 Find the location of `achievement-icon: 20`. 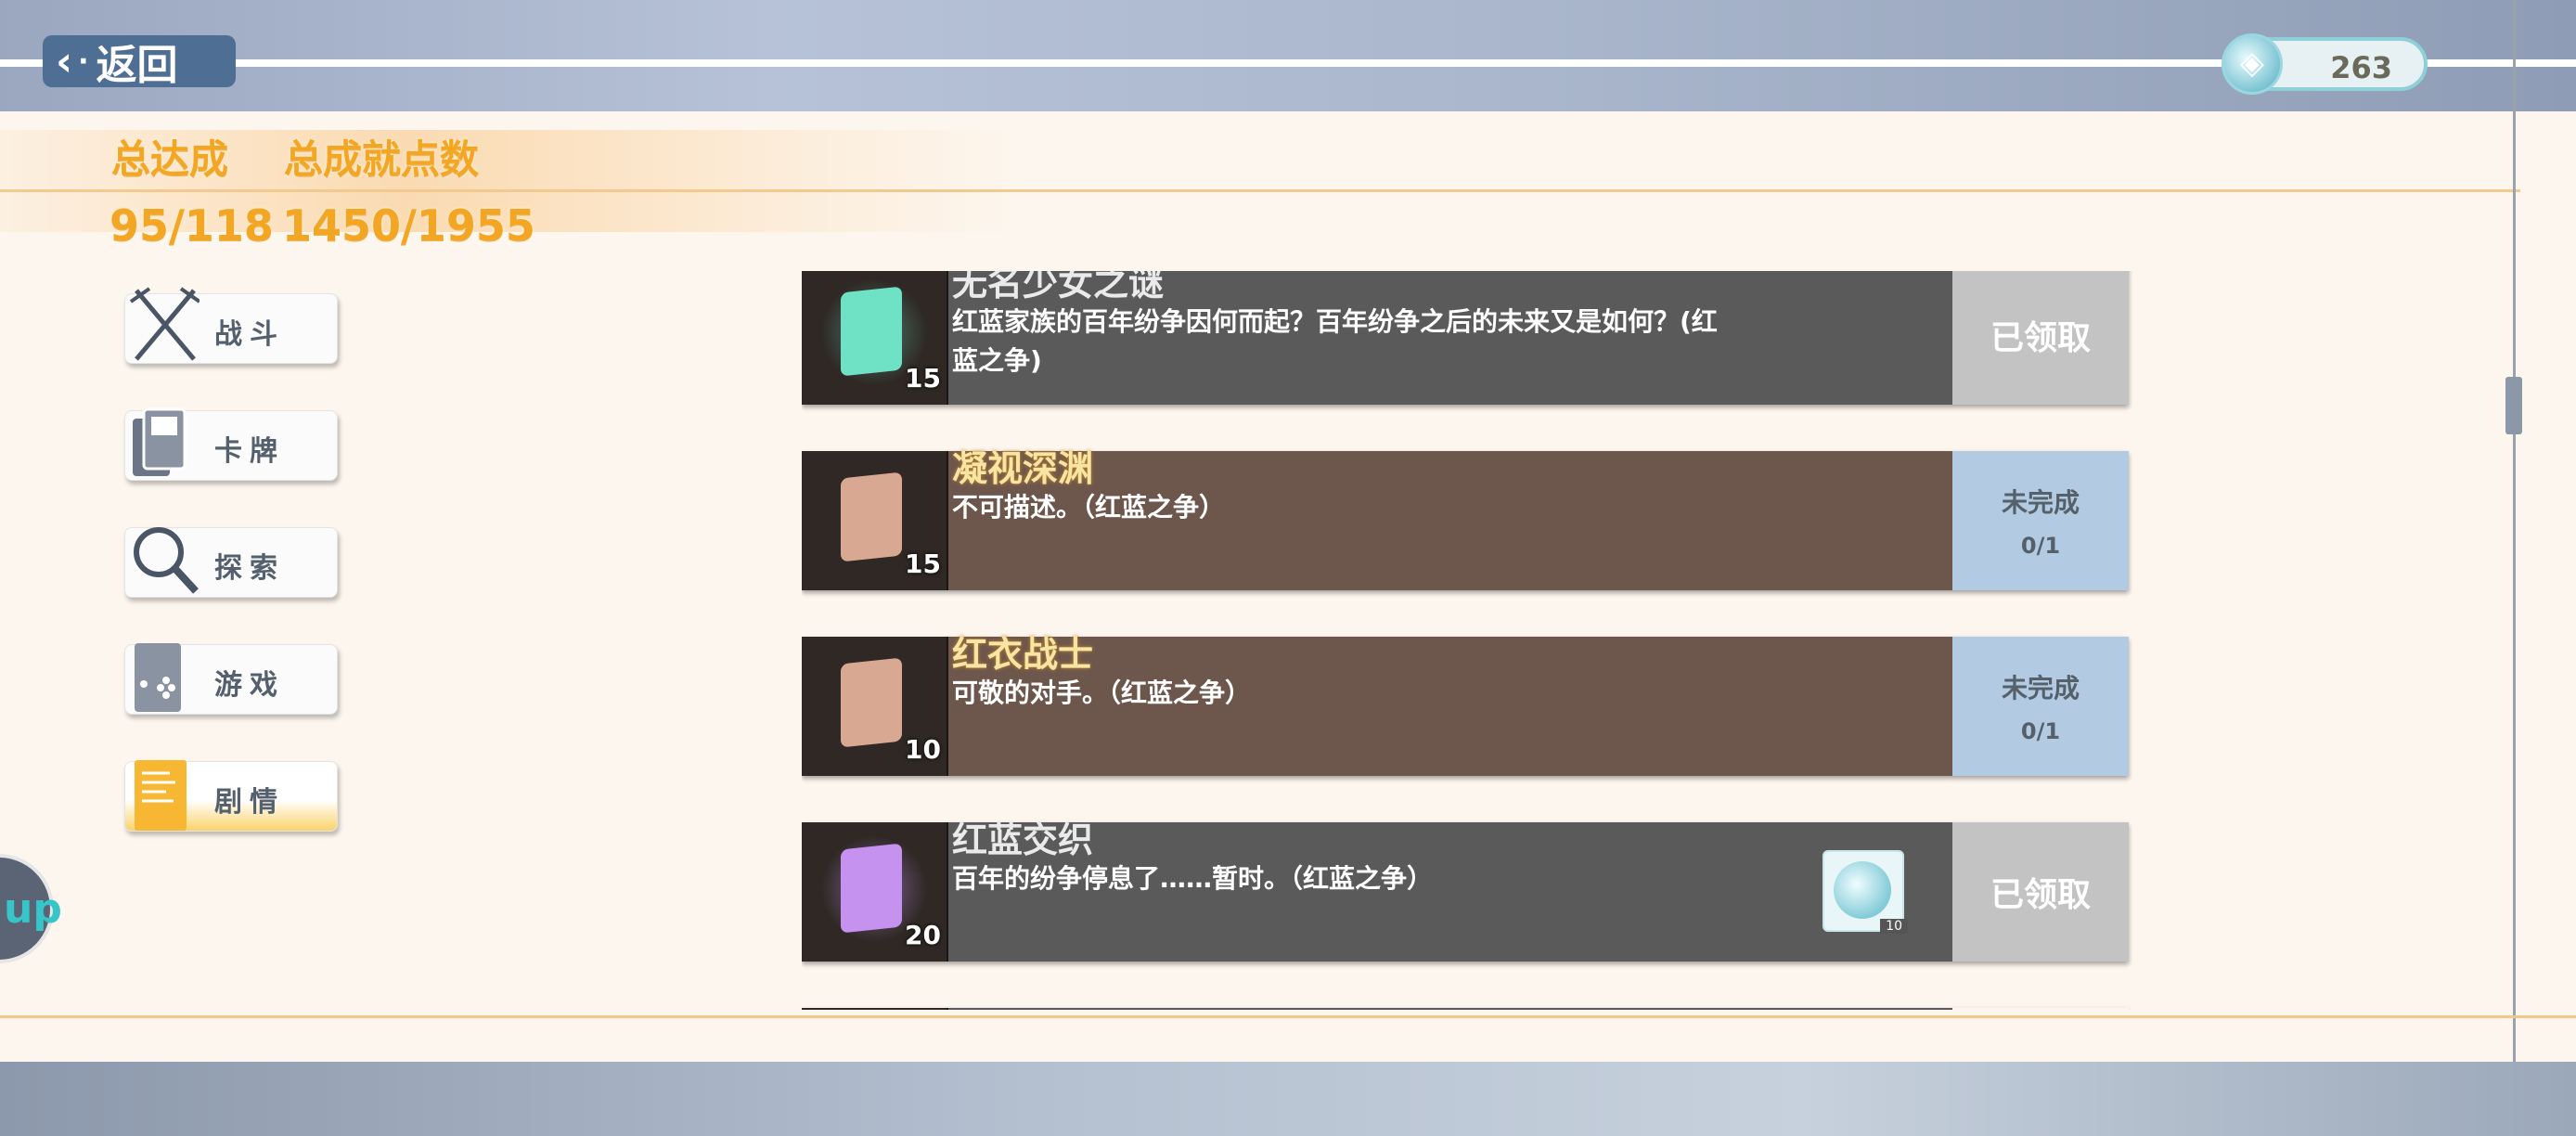

achievement-icon: 20 is located at coordinates (875, 892).